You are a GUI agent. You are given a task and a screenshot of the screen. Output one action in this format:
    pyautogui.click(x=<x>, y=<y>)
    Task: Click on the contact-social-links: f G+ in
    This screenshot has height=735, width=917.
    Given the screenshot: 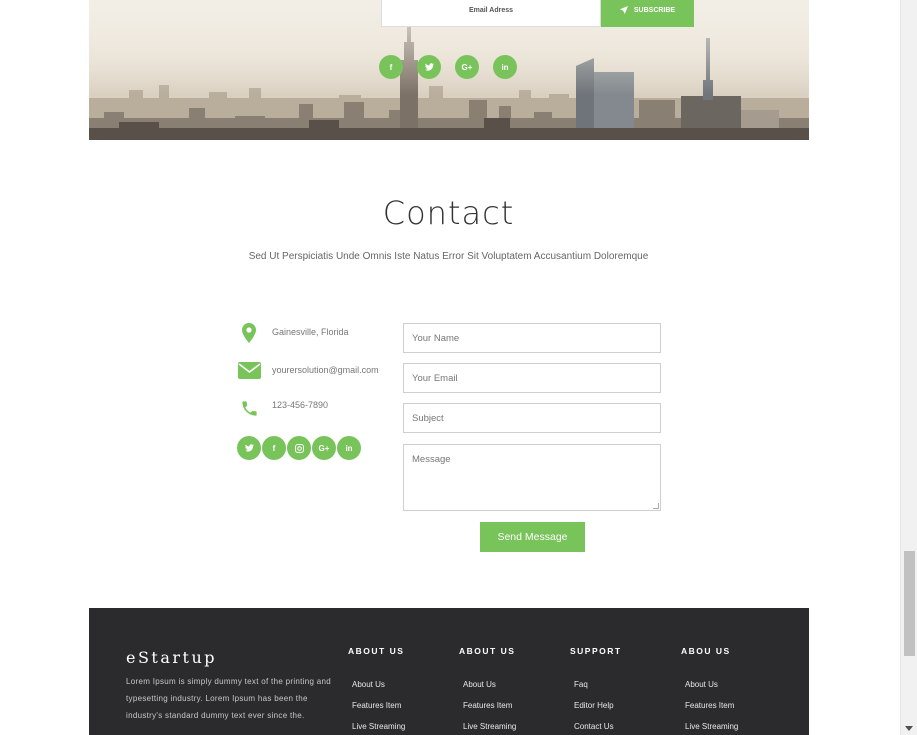 What is the action you would take?
    pyautogui.click(x=299, y=448)
    